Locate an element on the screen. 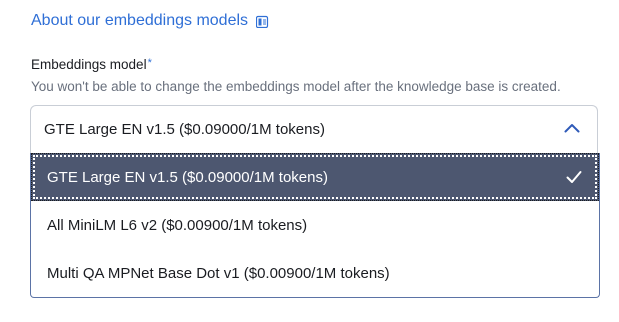  option-label: All MiniLM L6 v2 ($0.00900/1M tokens) is located at coordinates (177, 225).